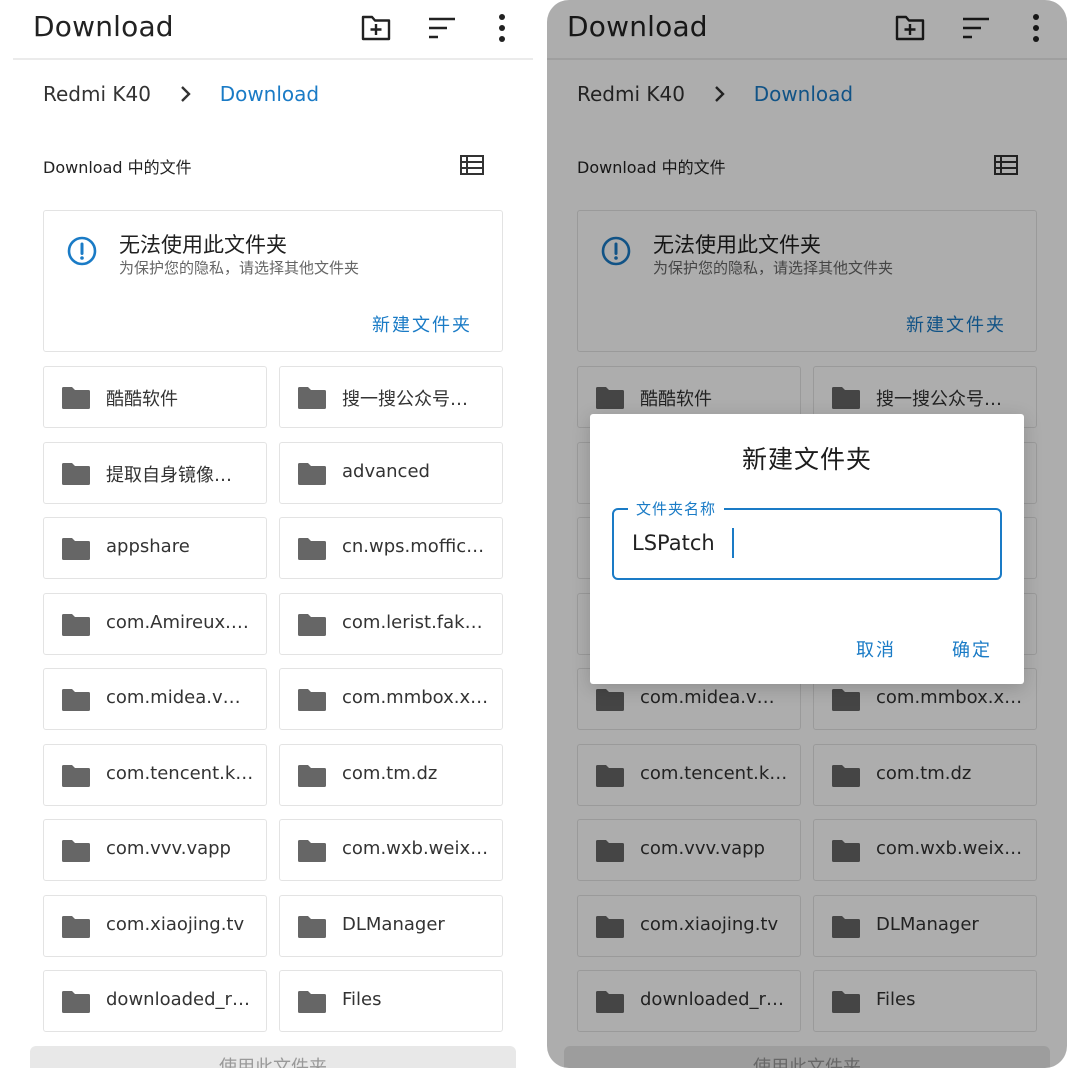  What do you see at coordinates (676, 508) in the screenshot?
I see `folder-name-field-label: 文件夹名称` at bounding box center [676, 508].